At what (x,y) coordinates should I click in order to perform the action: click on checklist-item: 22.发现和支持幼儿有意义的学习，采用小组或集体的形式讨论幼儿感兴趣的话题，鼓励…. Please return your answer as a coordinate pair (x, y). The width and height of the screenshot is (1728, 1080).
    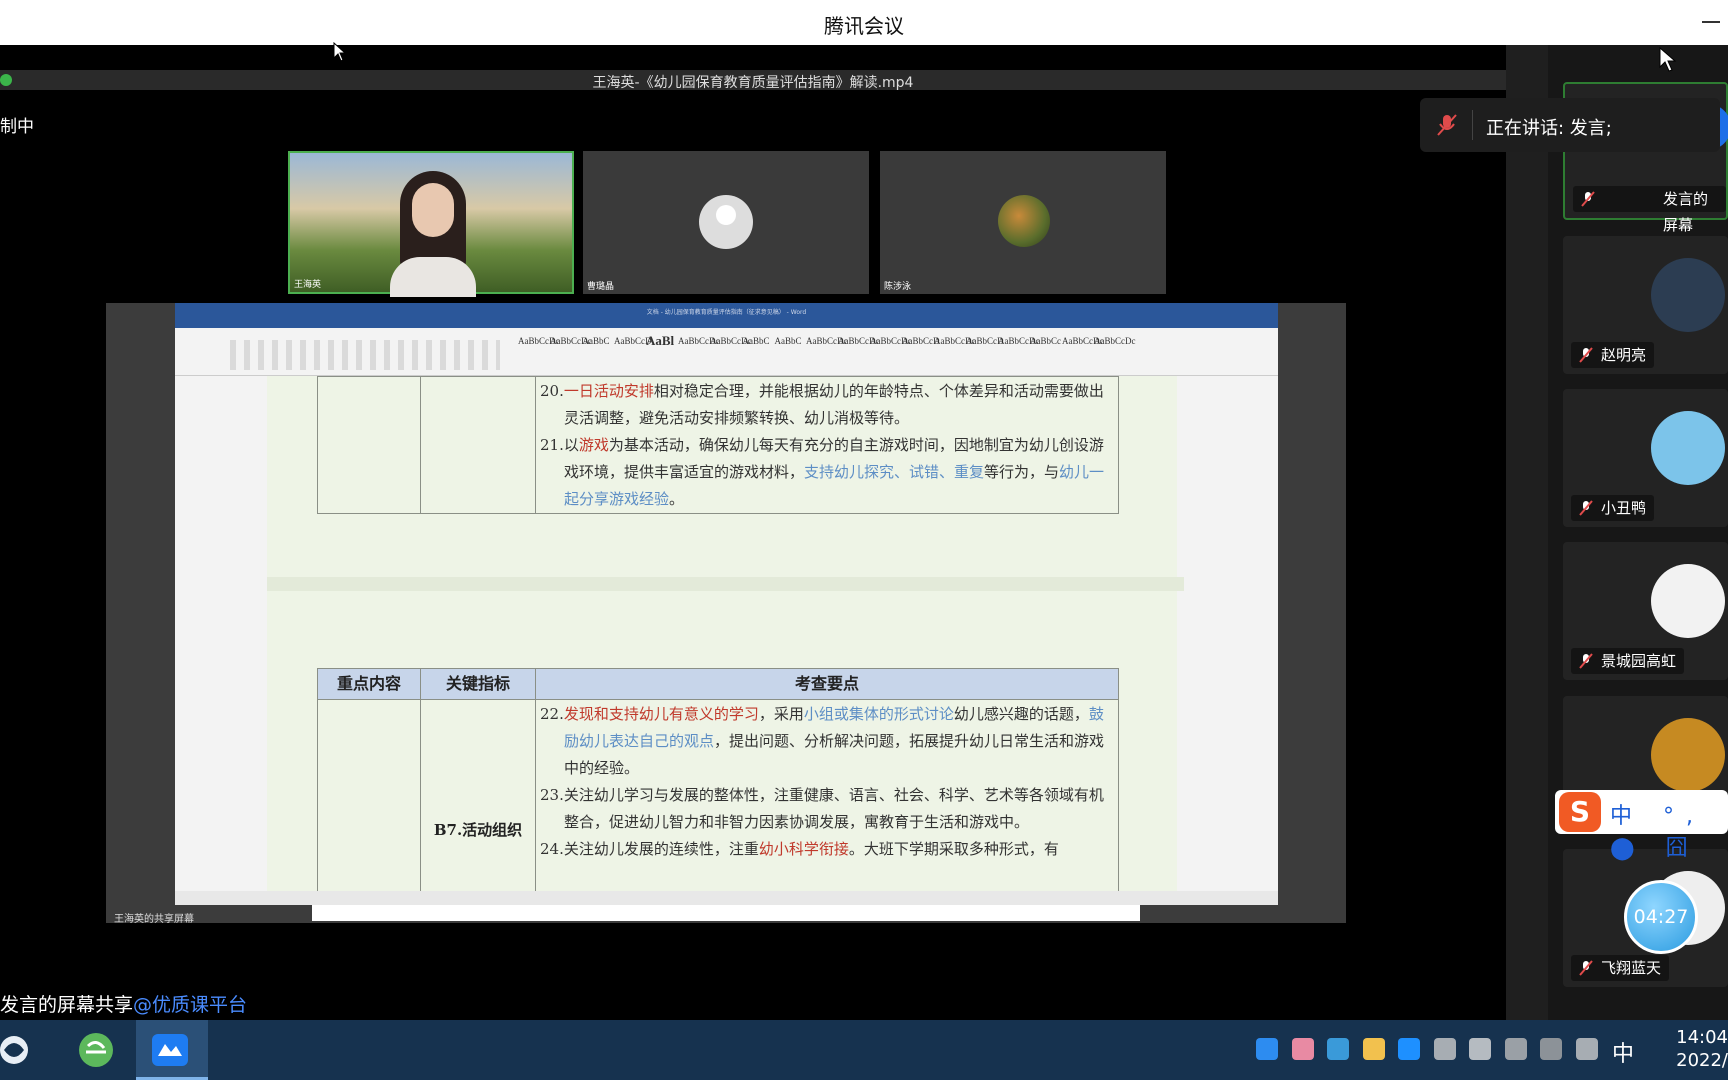
    Looking at the image, I should click on (826, 741).